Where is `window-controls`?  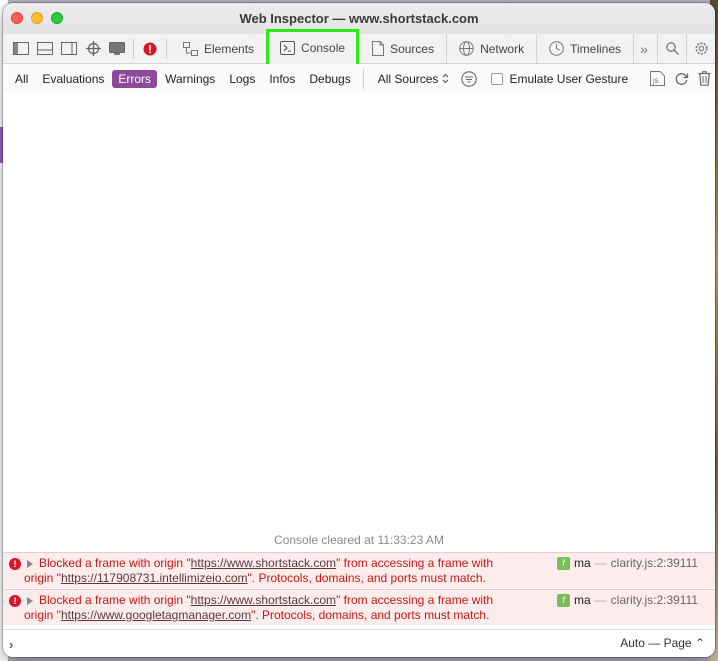
window-controls is located at coordinates (37, 18).